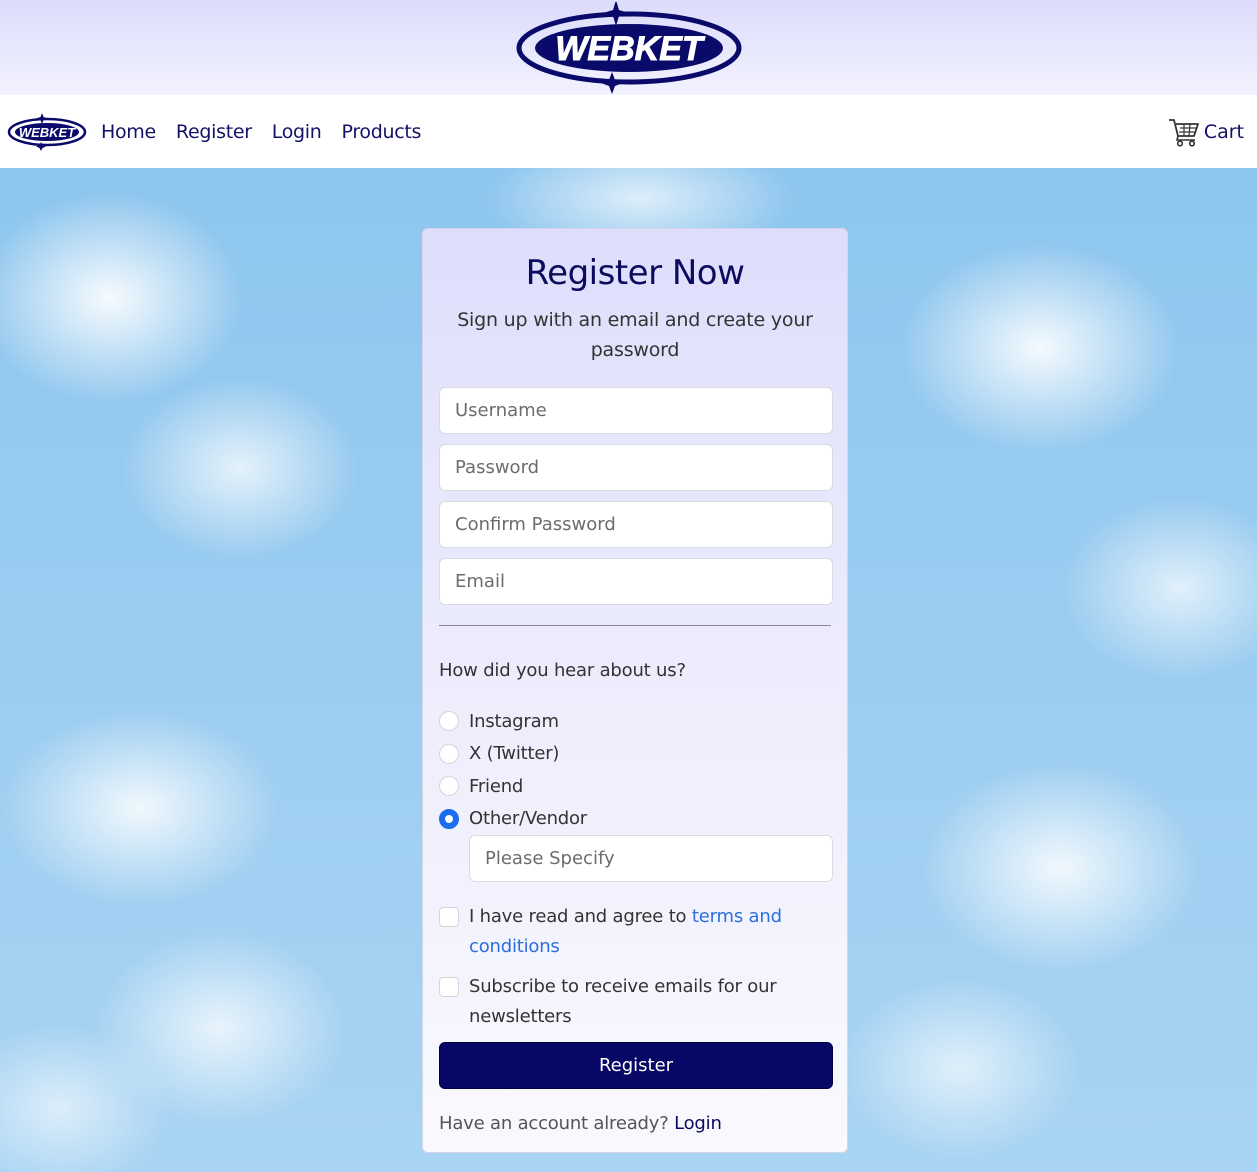 This screenshot has width=1257, height=1172. Describe the element at coordinates (562, 670) in the screenshot. I see `referral-question: How did you hear about us?` at that location.